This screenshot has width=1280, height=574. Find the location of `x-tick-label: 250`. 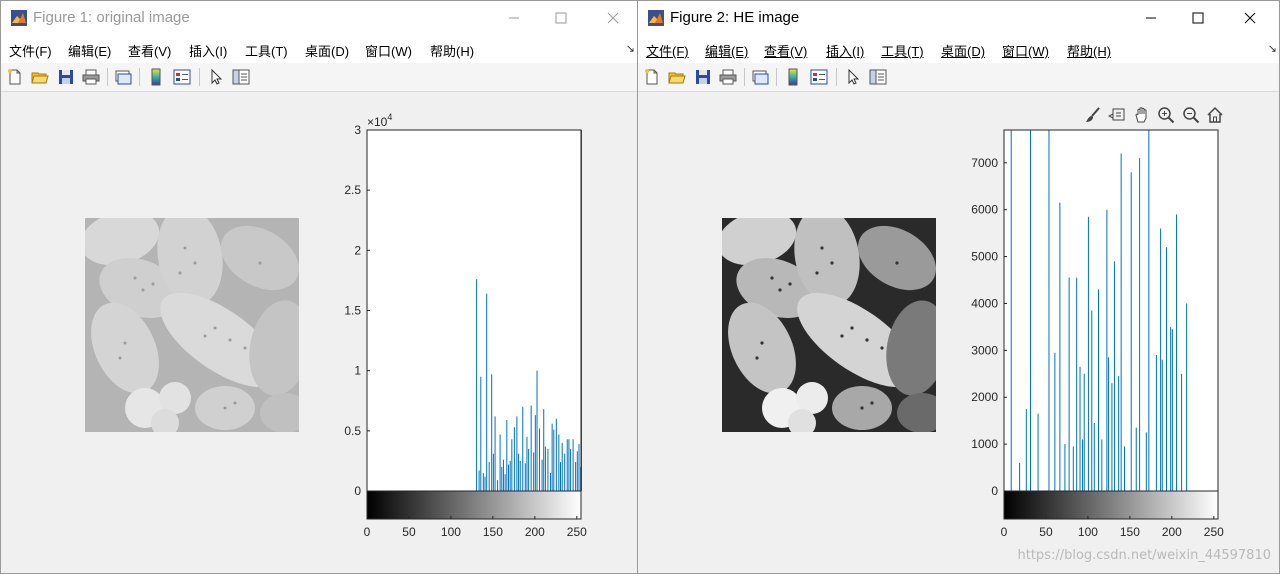

x-tick-label: 250 is located at coordinates (577, 532).